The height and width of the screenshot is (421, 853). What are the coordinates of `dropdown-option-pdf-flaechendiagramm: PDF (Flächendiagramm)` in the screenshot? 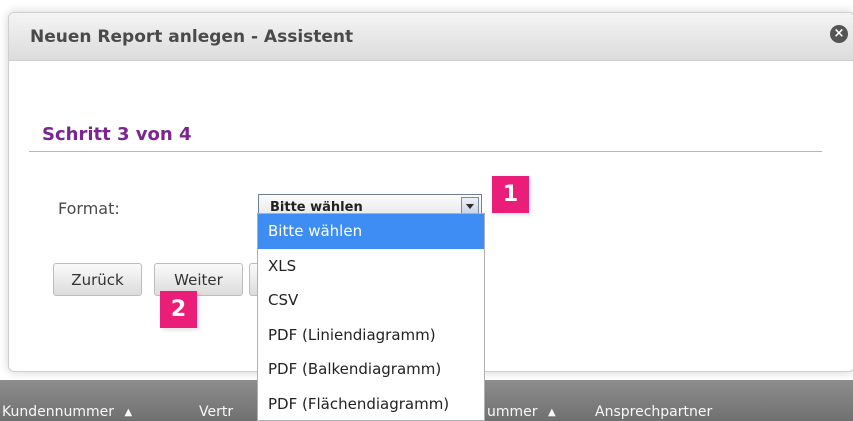 It's located at (371, 404).